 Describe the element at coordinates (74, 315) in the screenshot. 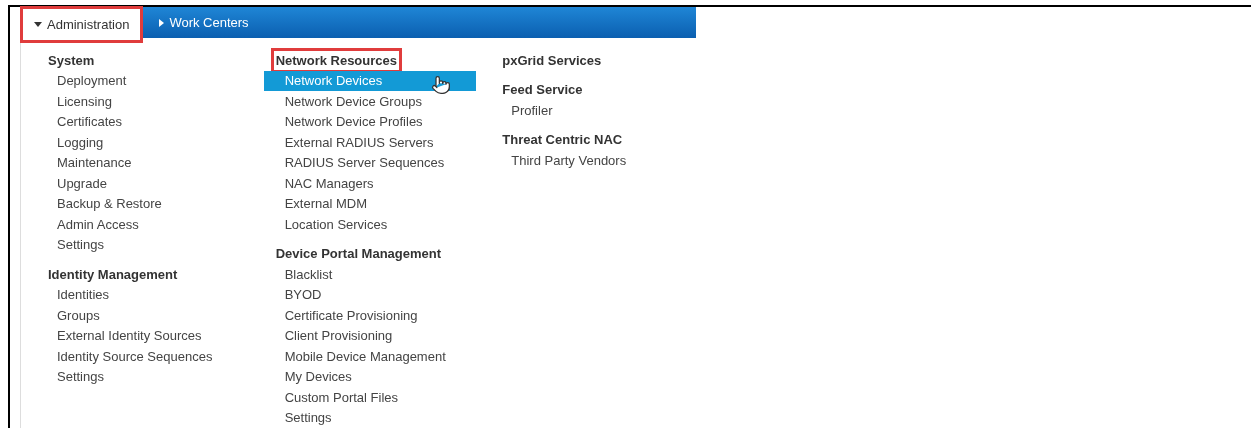

I see `menu-link: Groups` at that location.